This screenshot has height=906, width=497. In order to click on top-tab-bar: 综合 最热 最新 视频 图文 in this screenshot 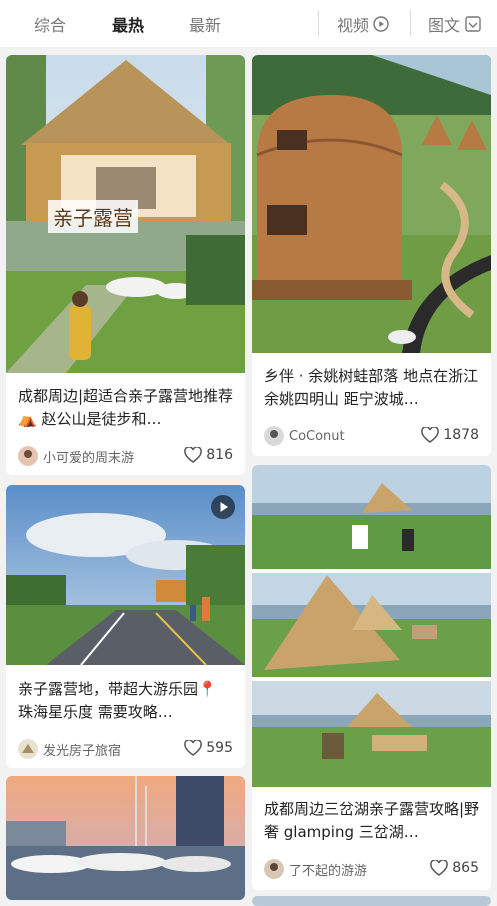, I will do `click(248, 23)`.